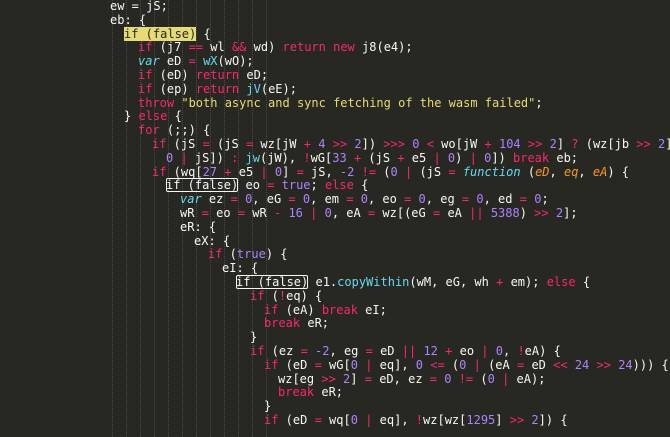 This screenshot has height=437, width=670. I want to click on code-token: wR, so click(191, 213).